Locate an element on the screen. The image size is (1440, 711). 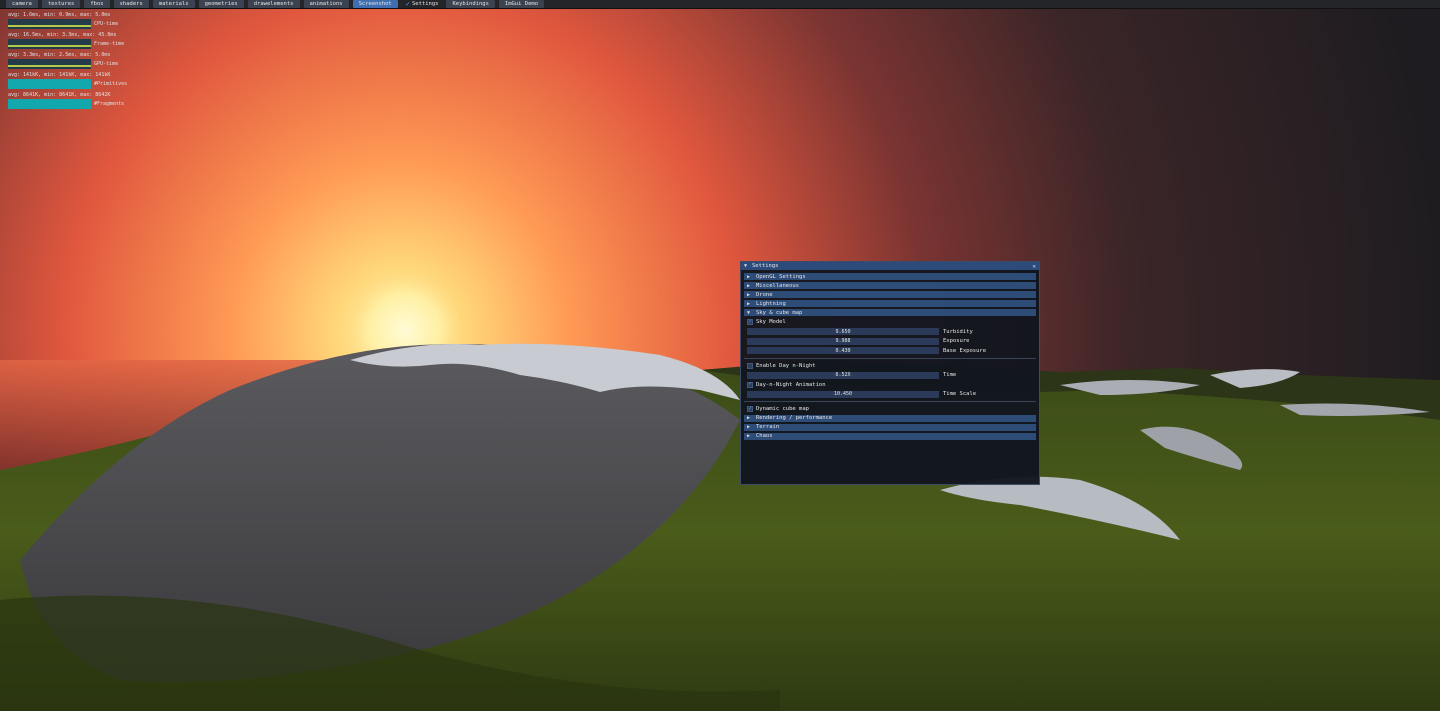
header-lightning: ▶ Lightning is located at coordinates (890, 303).